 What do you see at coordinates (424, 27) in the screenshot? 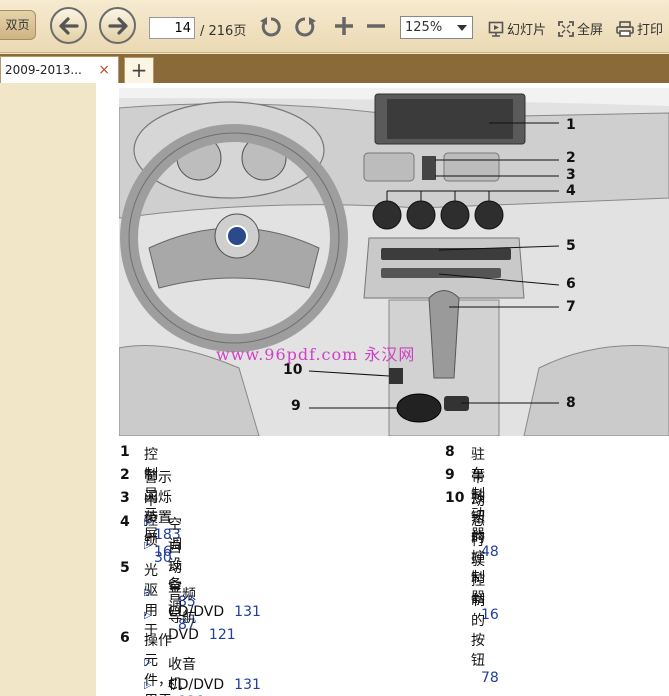
I see `zoom-value: 125%` at bounding box center [424, 27].